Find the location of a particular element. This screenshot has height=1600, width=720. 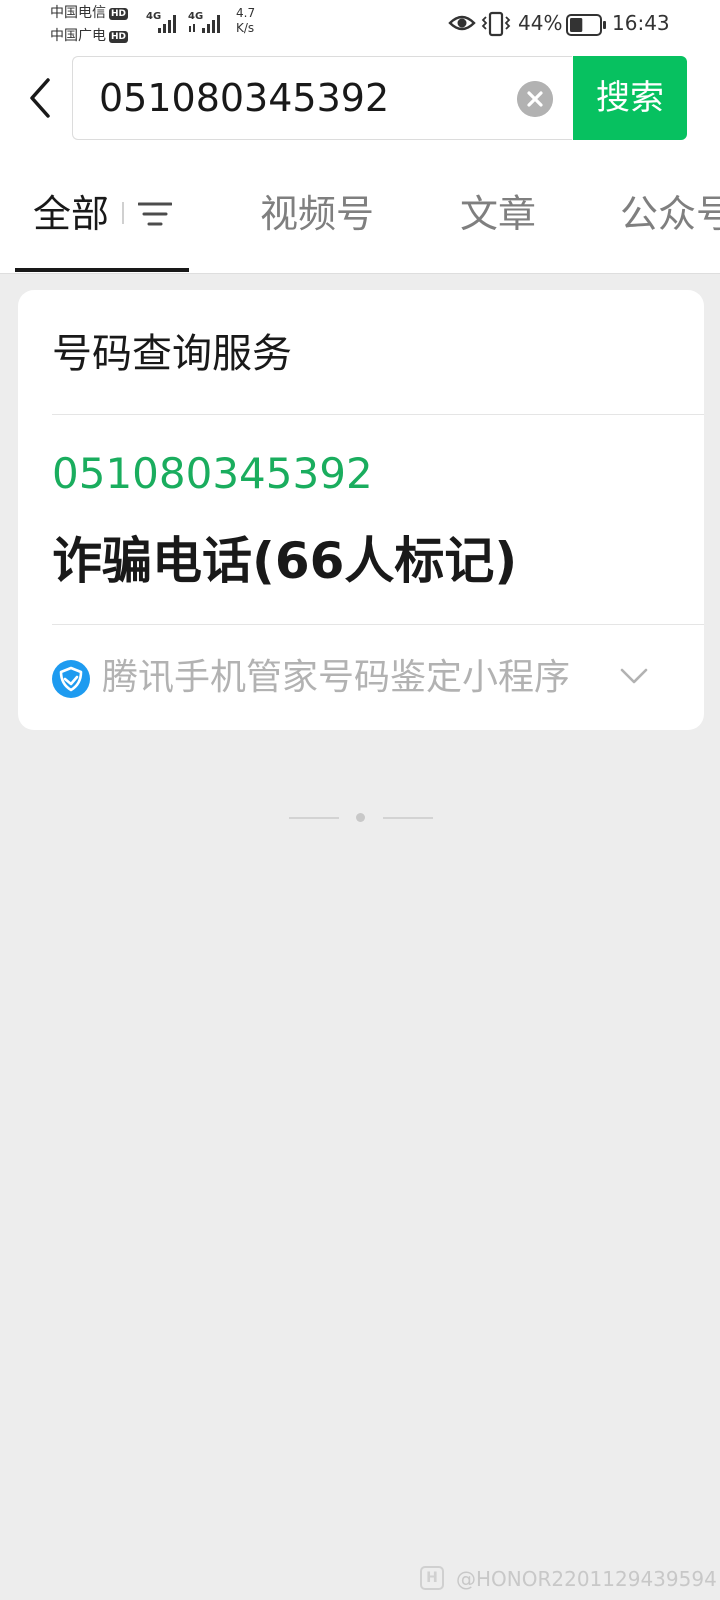

carrier-1: 中国电信 HD is located at coordinates (89, 13).